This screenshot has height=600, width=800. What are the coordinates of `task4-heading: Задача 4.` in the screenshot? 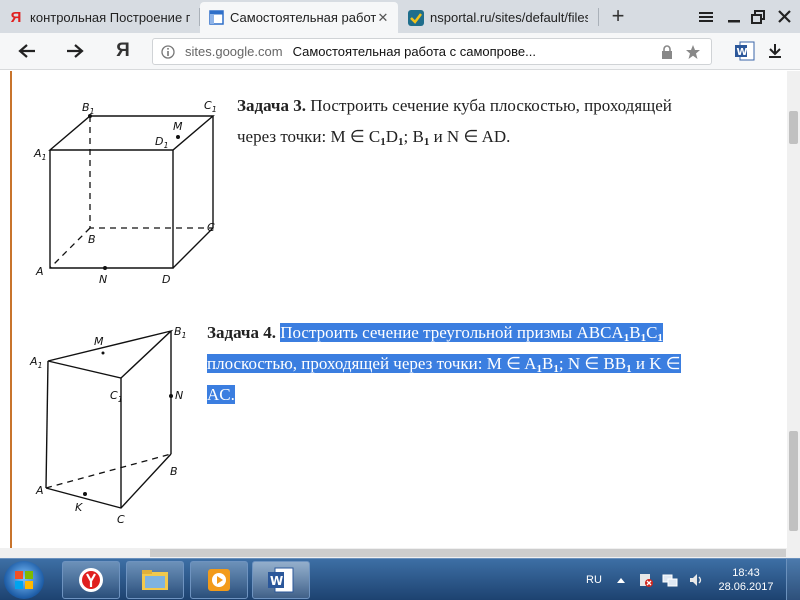 It's located at (241, 332).